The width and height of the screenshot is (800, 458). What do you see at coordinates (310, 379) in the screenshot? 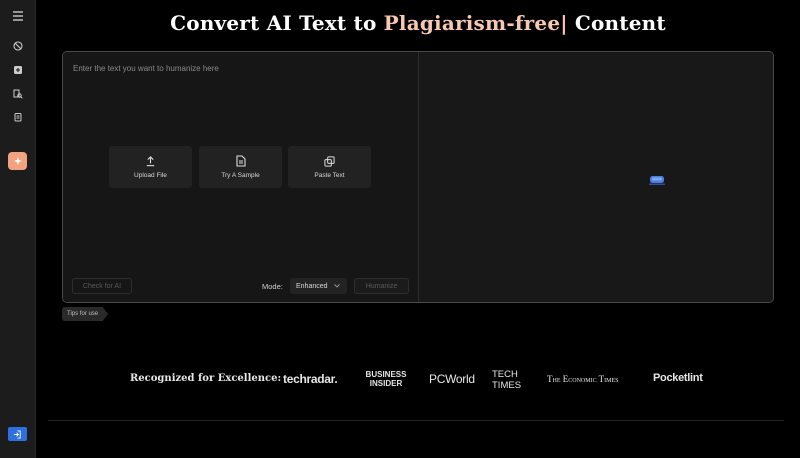
I see `logo-techradar: techradar.` at bounding box center [310, 379].